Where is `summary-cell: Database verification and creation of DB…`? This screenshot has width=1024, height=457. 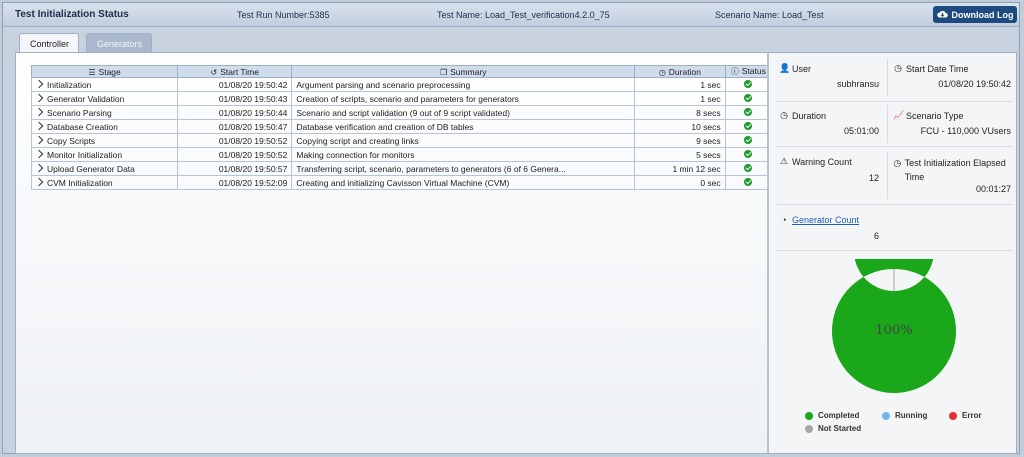
summary-cell: Database verification and creation of DB… is located at coordinates (463, 126).